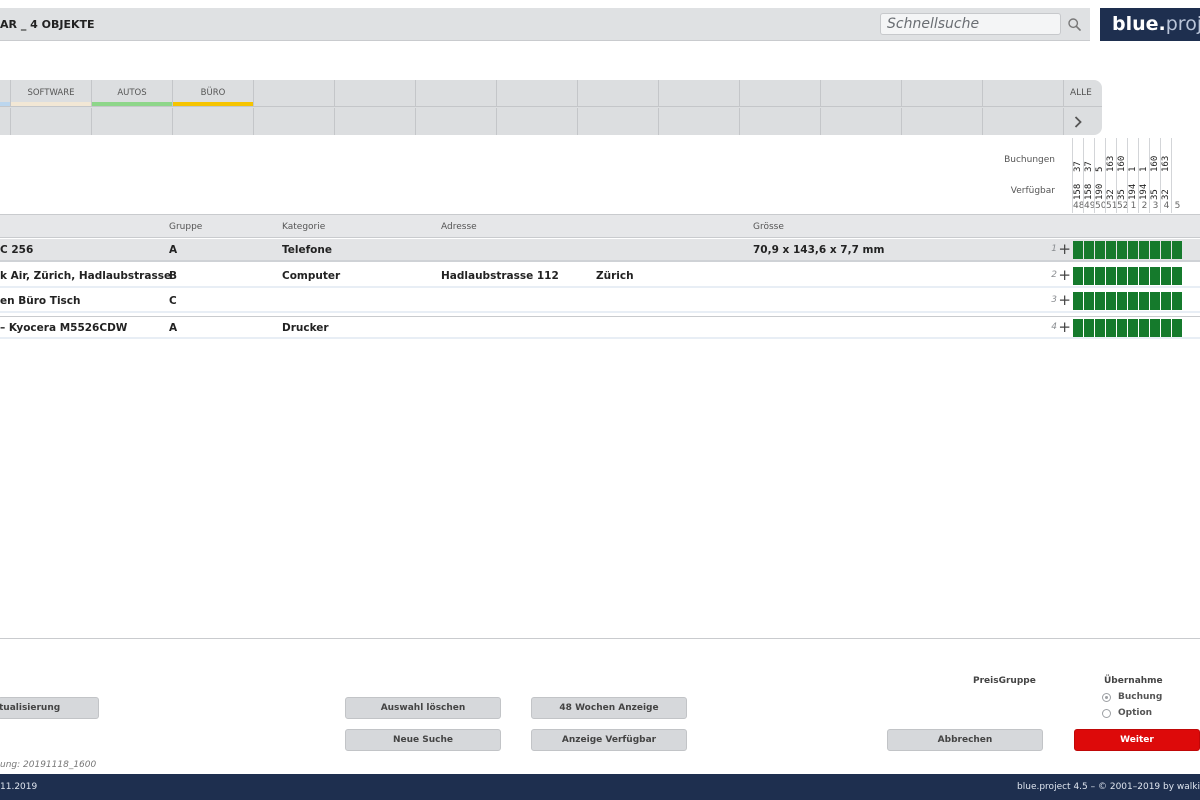  I want to click on logo: blue.proj, so click(1150, 24).